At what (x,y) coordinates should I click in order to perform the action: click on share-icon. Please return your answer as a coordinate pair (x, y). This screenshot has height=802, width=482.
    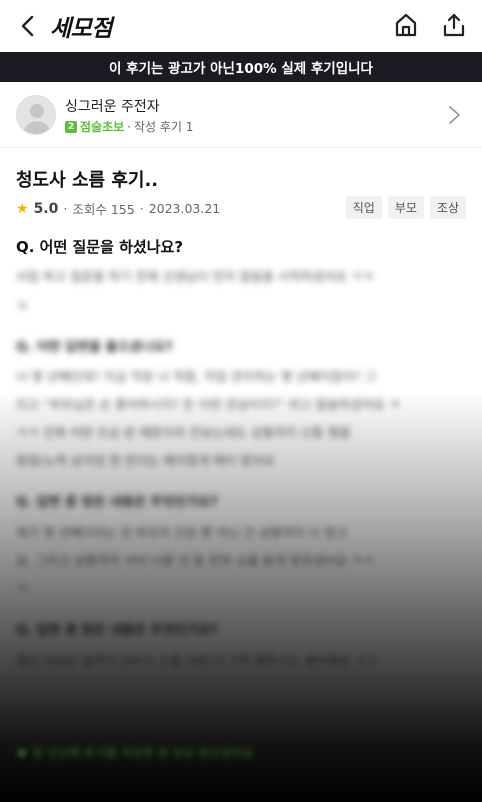
    Looking at the image, I should click on (454, 25).